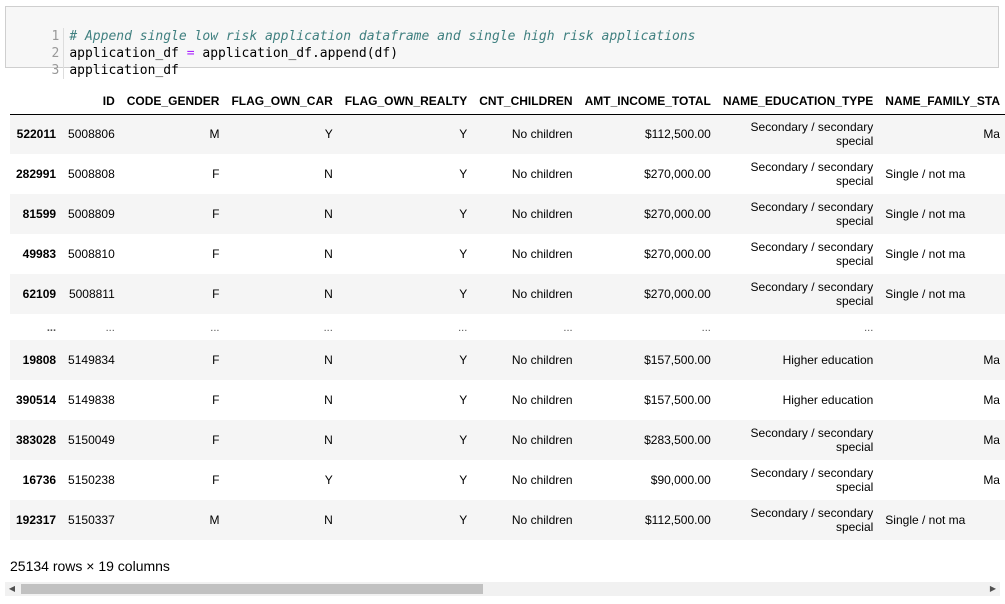  What do you see at coordinates (90, 566) in the screenshot?
I see `dataframe-shape: 25134 rows × 19 columns` at bounding box center [90, 566].